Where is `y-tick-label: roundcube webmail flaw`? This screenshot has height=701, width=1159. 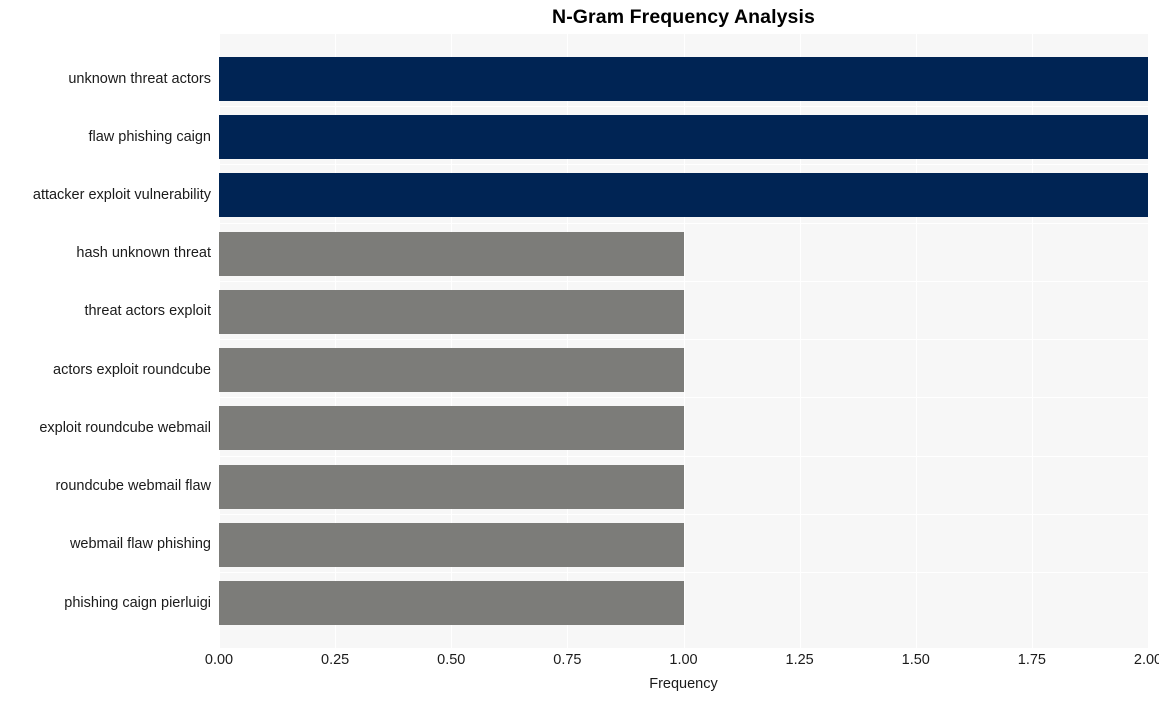 y-tick-label: roundcube webmail flaw is located at coordinates (133, 486).